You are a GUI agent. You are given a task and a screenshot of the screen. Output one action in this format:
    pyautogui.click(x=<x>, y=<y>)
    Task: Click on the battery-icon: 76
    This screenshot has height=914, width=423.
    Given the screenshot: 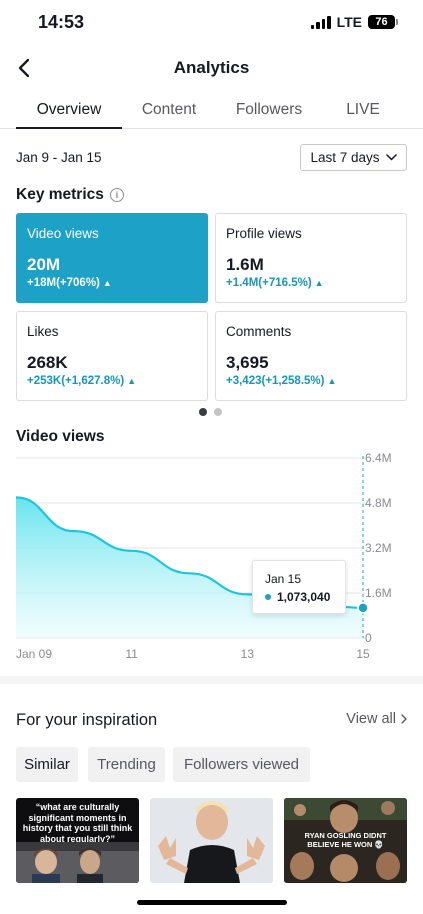 What is the action you would take?
    pyautogui.click(x=383, y=22)
    